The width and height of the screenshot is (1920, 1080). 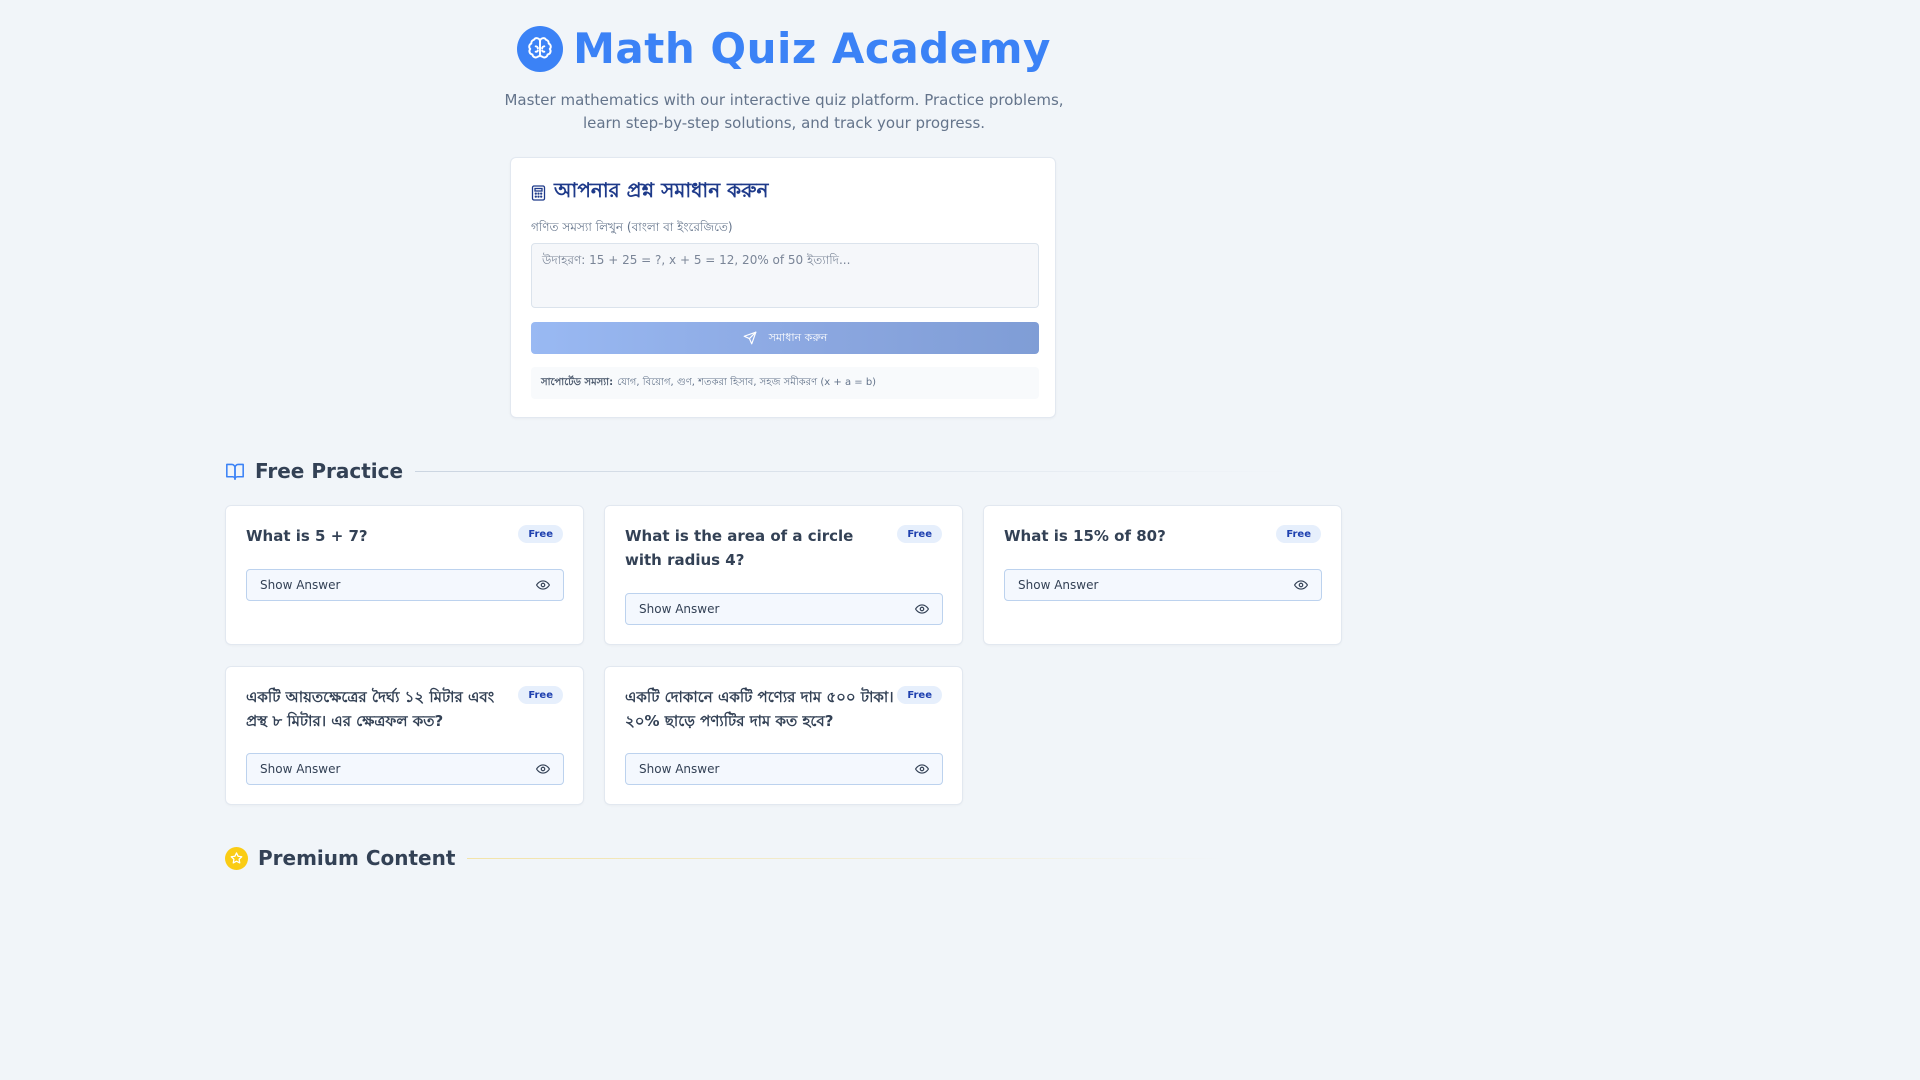 I want to click on free-practice-heading: Free Practice, so click(x=760, y=471).